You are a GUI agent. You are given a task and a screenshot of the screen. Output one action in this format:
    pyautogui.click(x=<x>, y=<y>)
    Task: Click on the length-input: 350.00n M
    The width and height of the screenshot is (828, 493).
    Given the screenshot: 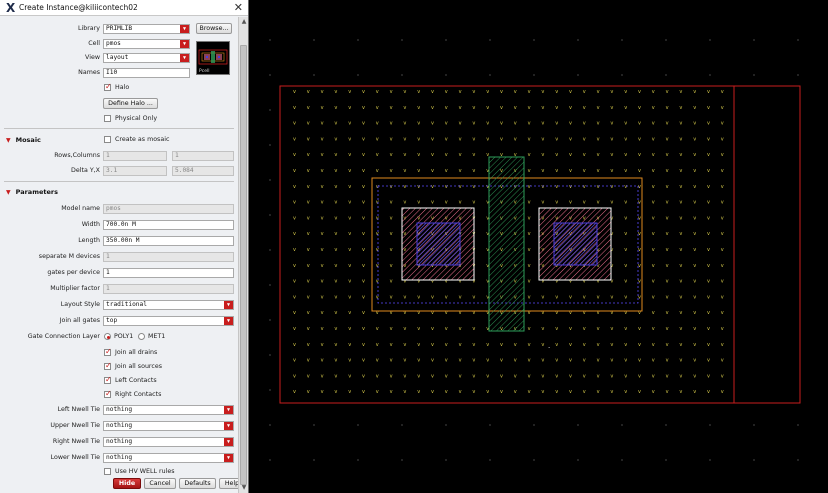 What is the action you would take?
    pyautogui.click(x=168, y=241)
    